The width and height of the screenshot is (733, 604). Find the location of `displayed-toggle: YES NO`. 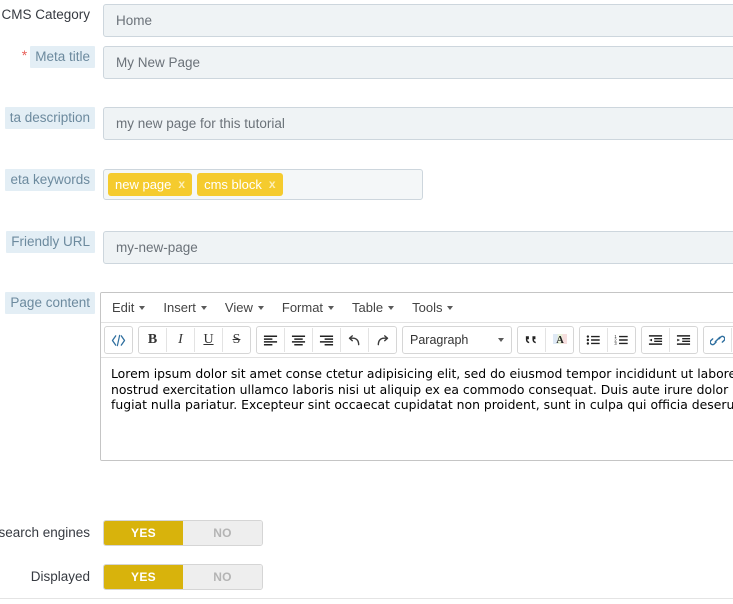

displayed-toggle: YES NO is located at coordinates (183, 577).